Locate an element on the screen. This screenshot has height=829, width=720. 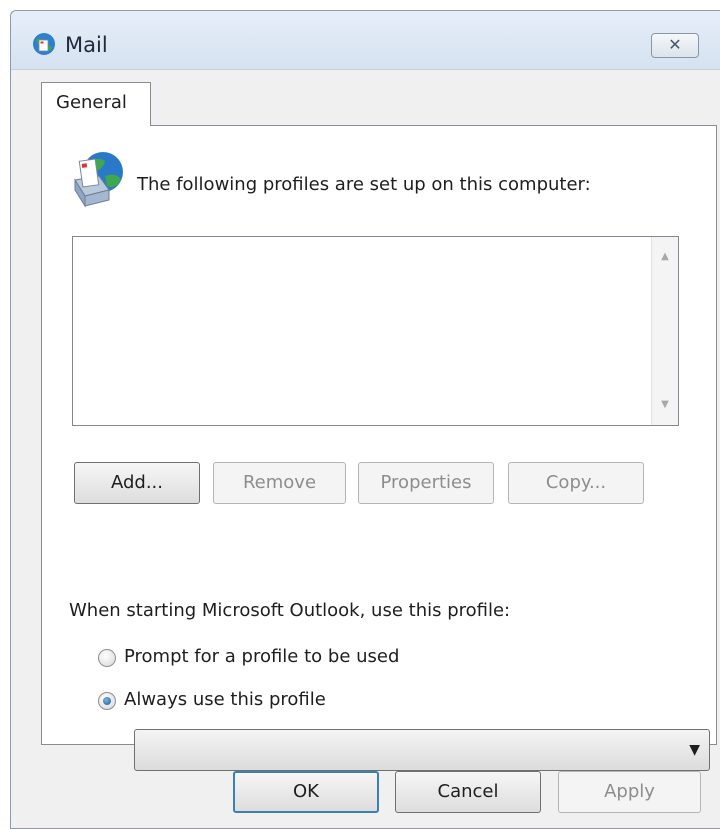
close-button: ✕ is located at coordinates (675, 45).